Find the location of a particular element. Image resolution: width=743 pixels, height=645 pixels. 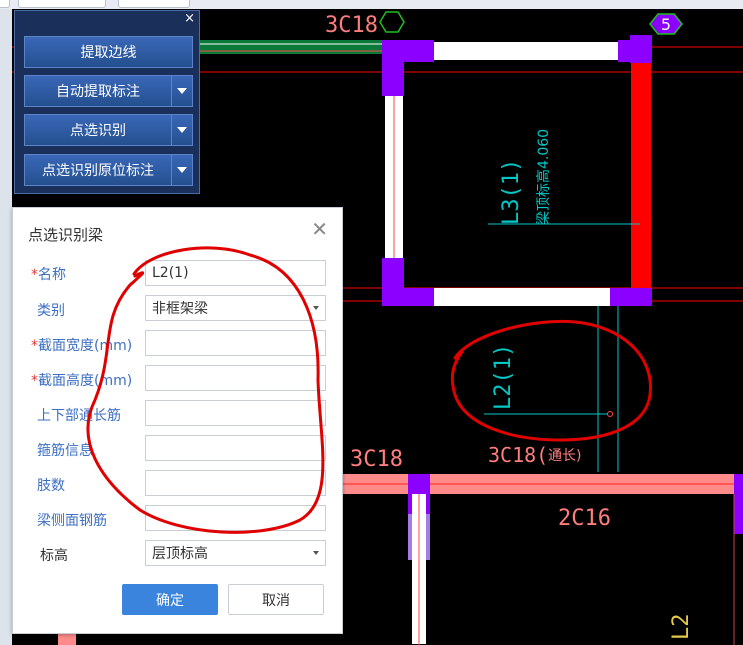

top-toolbar-strip is located at coordinates (371, 4).